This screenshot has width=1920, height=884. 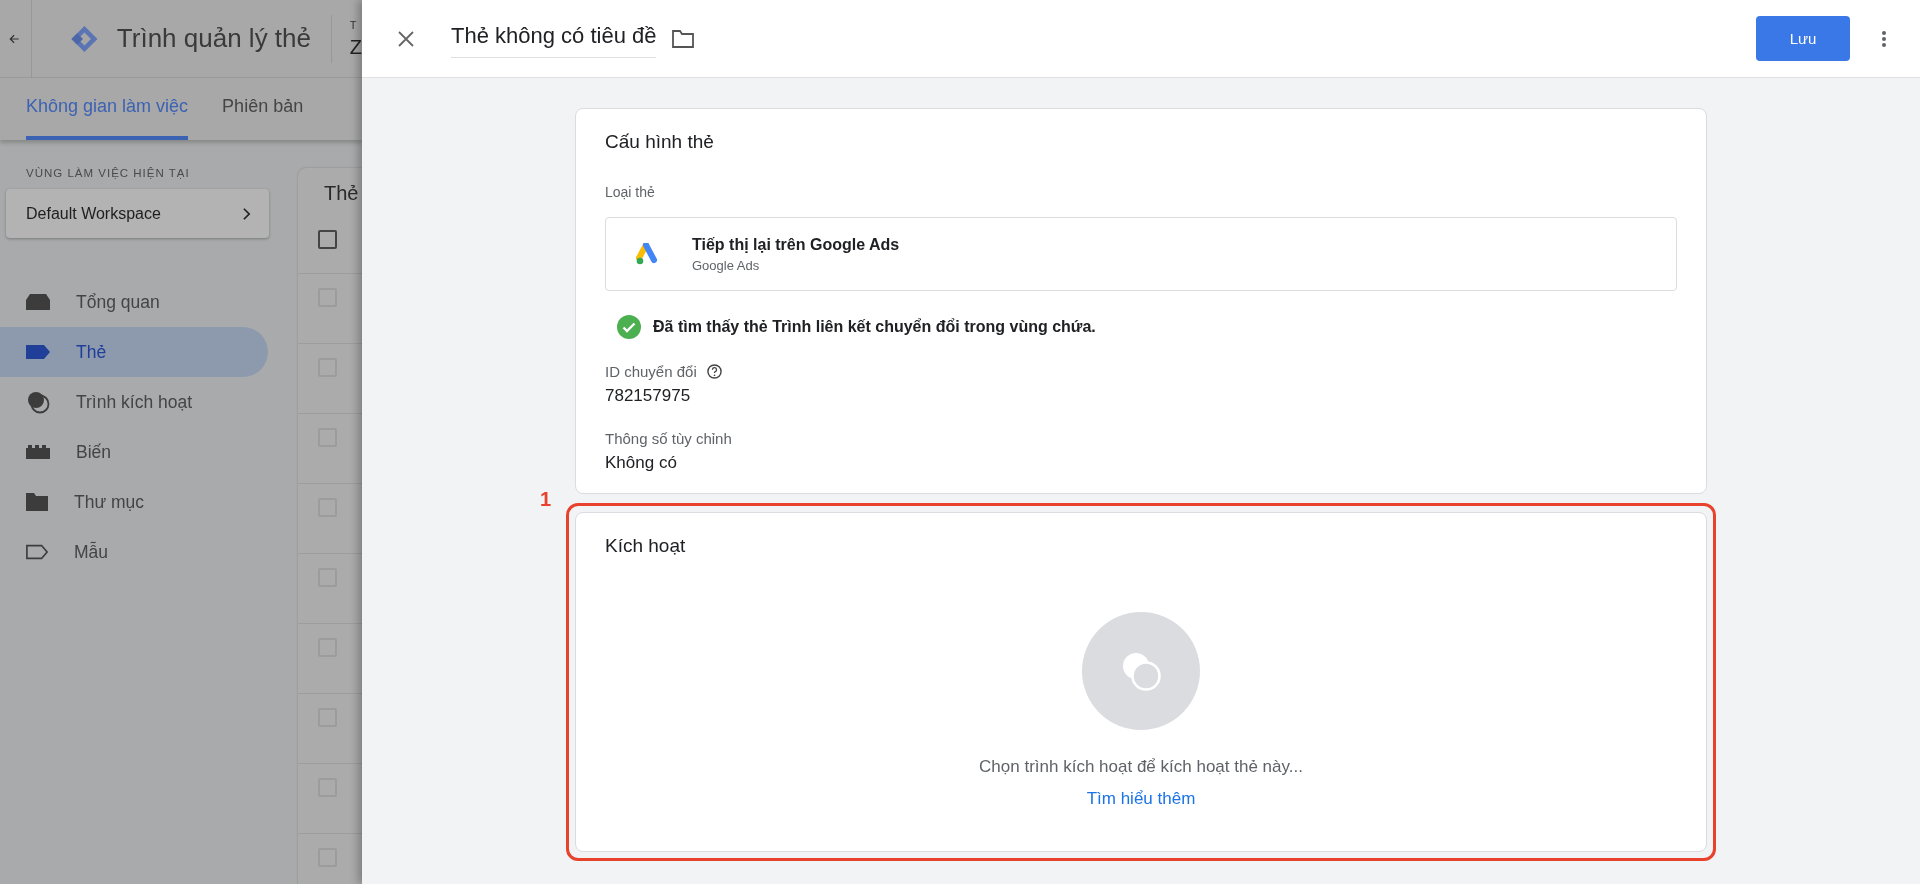 What do you see at coordinates (1884, 38) in the screenshot?
I see `more-icon` at bounding box center [1884, 38].